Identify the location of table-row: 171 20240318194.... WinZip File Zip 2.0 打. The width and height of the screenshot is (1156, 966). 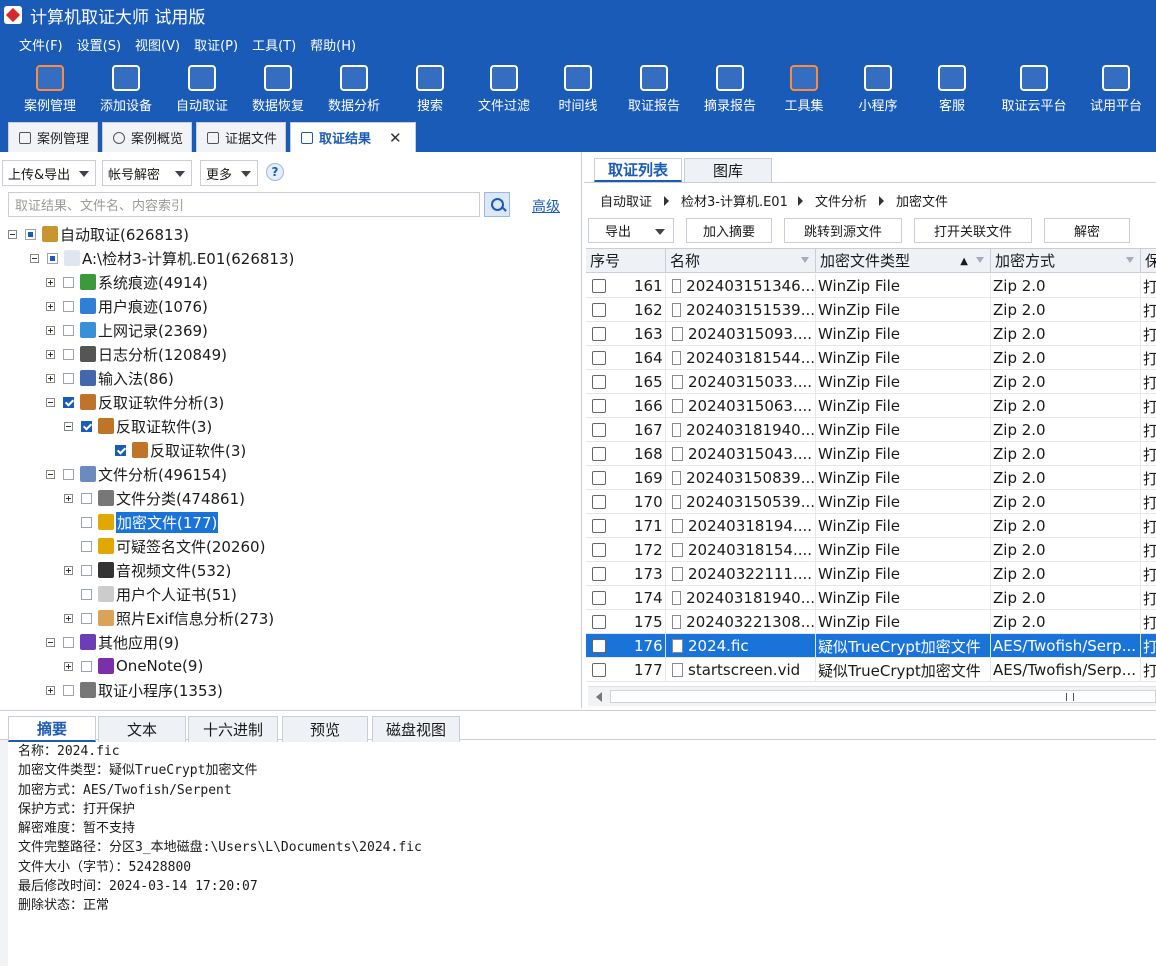
(871, 526).